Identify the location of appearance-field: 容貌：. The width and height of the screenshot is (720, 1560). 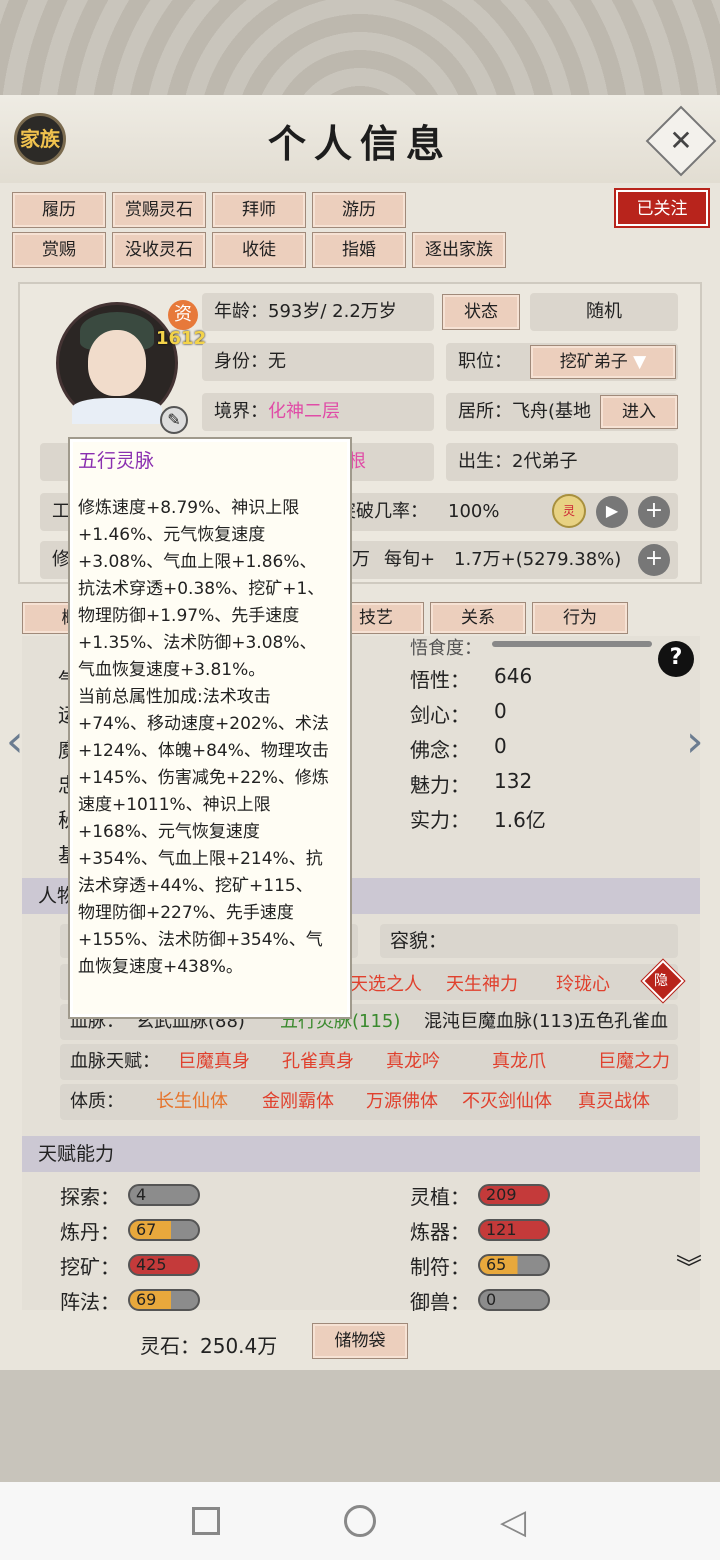
(529, 941).